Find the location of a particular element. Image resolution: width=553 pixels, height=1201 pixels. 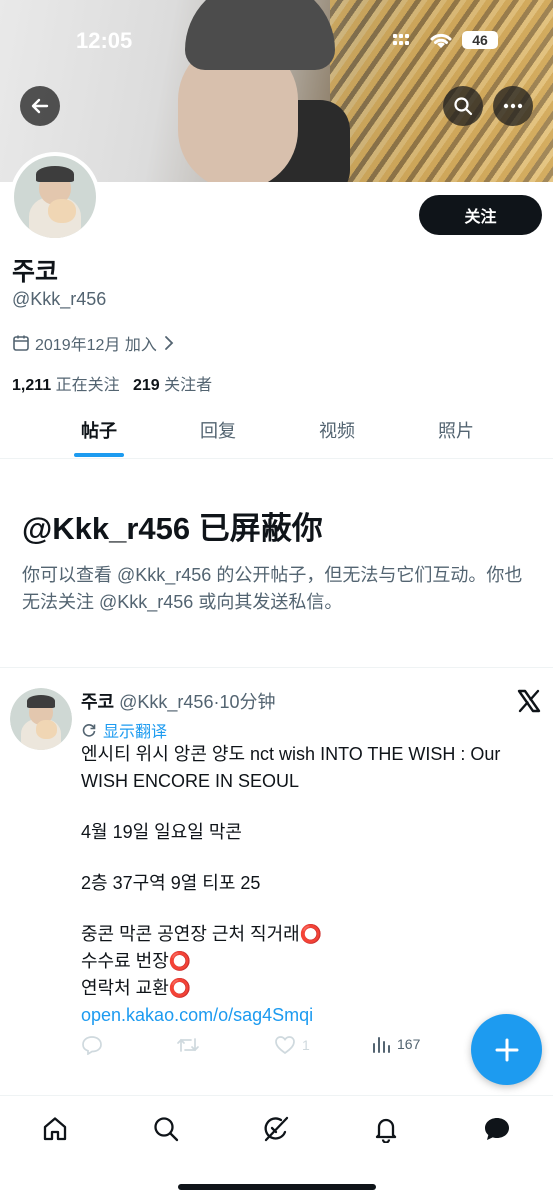

home-indicator is located at coordinates (277, 1187).